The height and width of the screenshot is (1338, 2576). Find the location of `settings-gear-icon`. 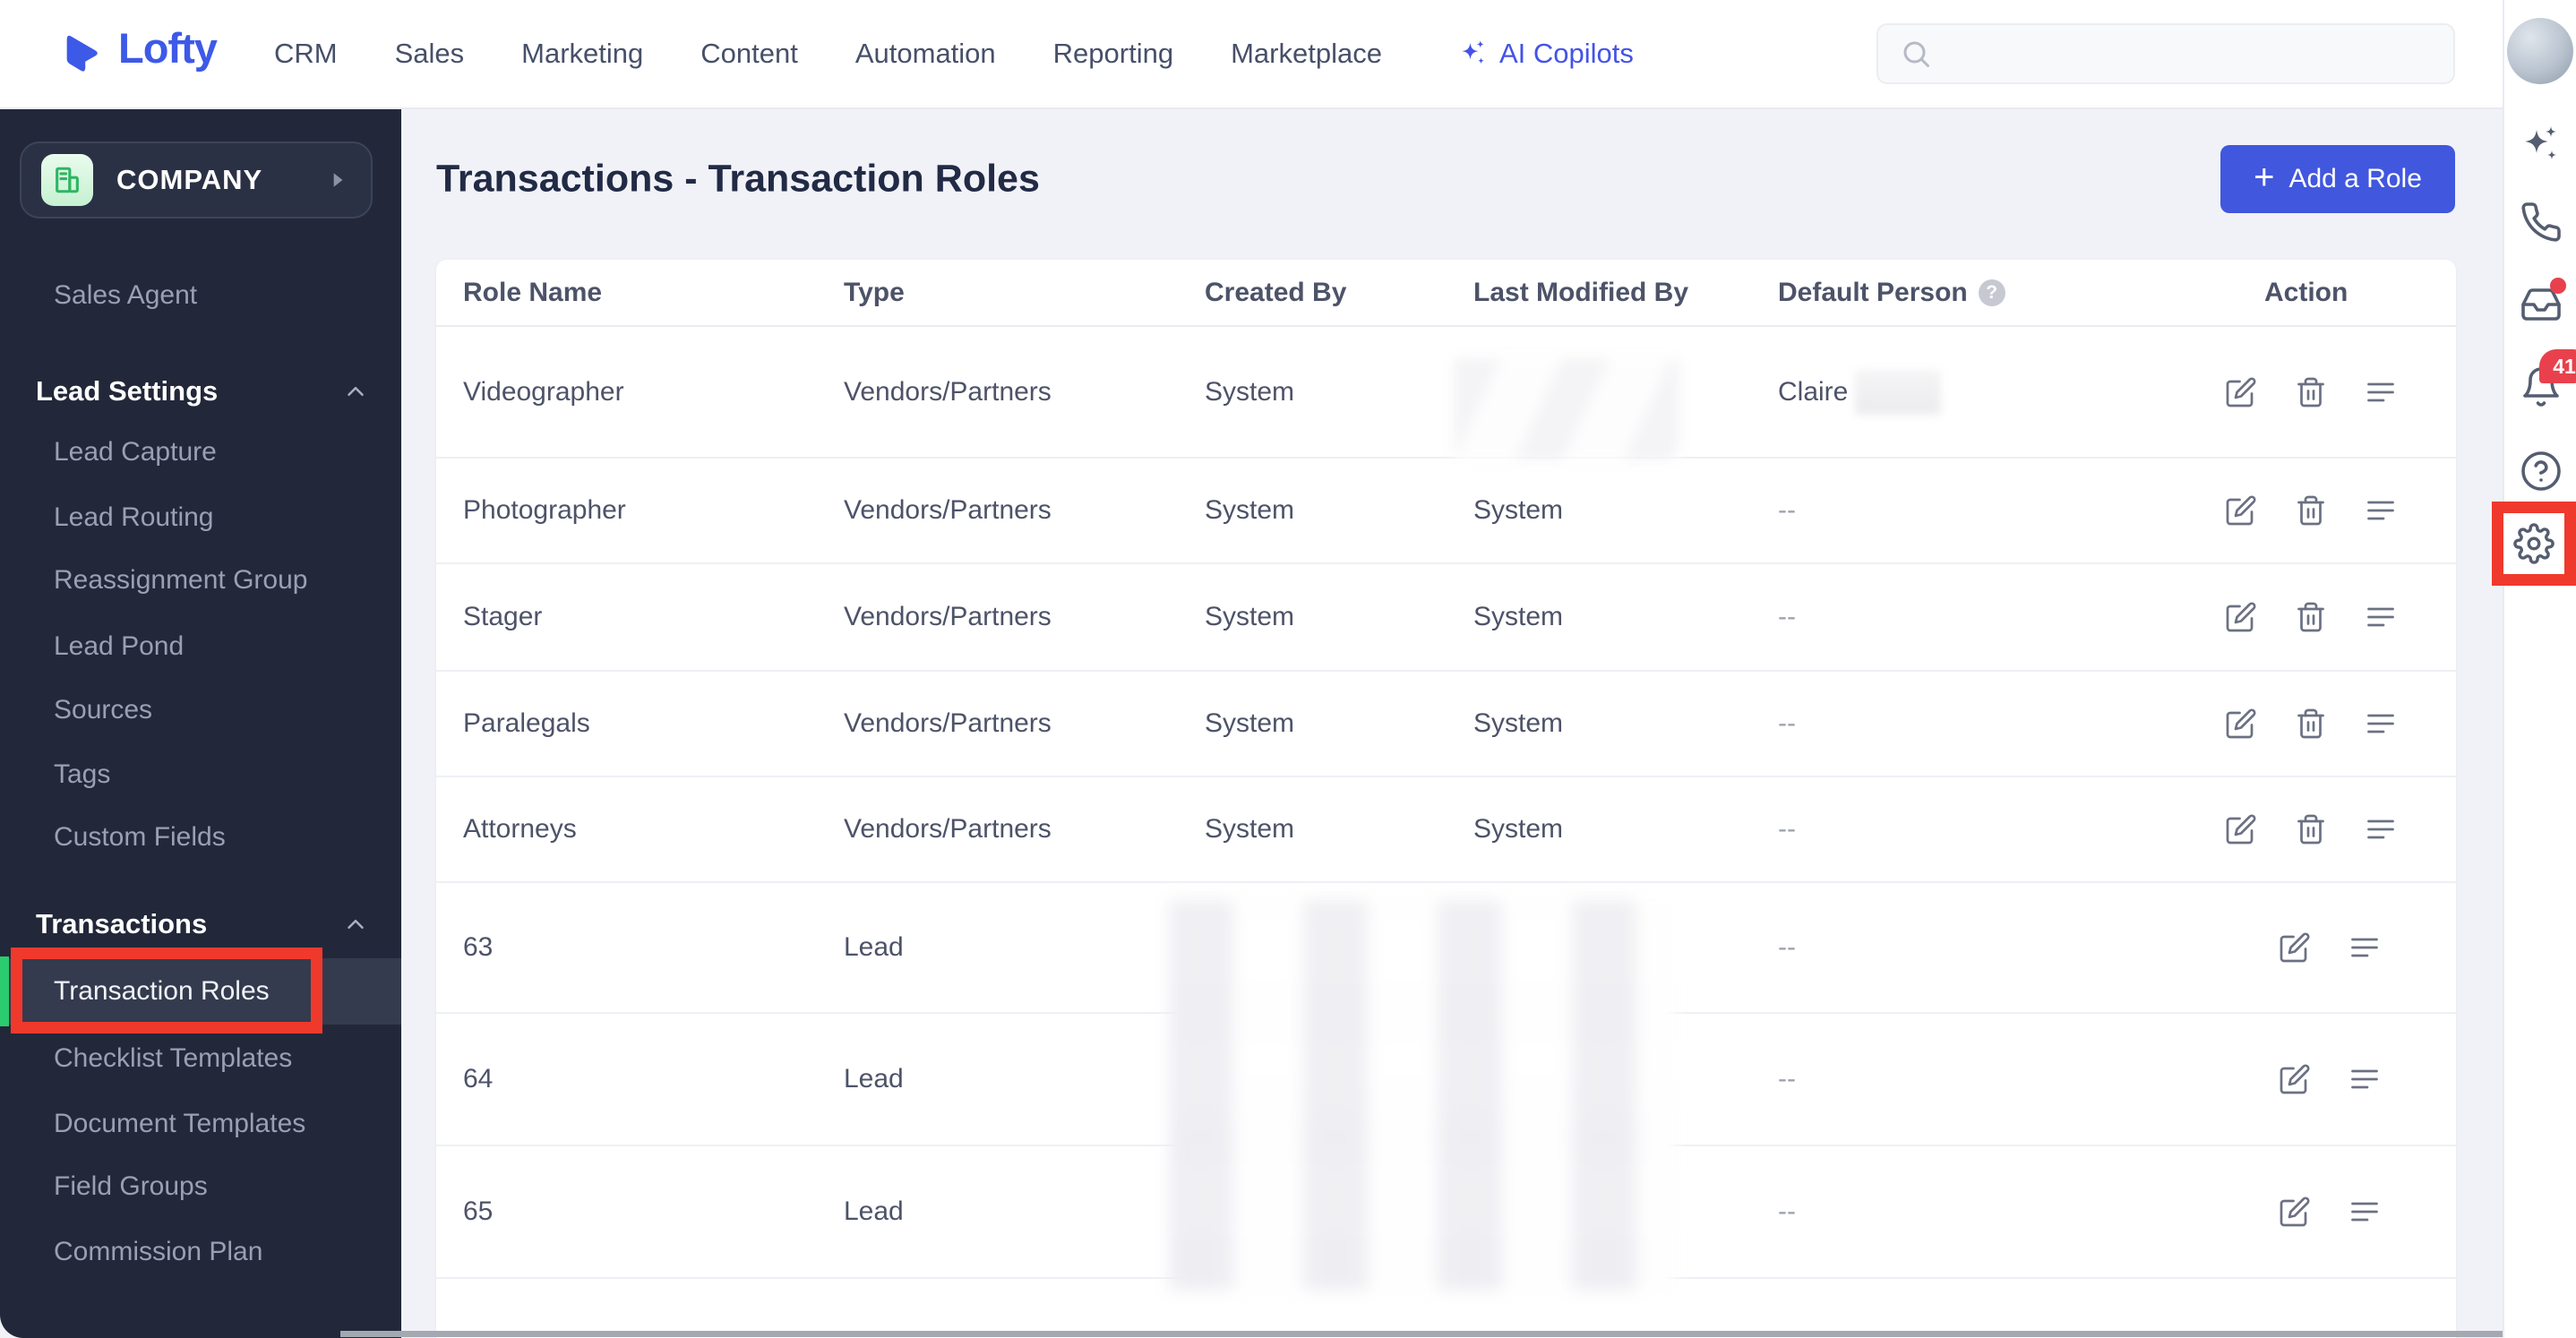

settings-gear-icon is located at coordinates (2533, 543).